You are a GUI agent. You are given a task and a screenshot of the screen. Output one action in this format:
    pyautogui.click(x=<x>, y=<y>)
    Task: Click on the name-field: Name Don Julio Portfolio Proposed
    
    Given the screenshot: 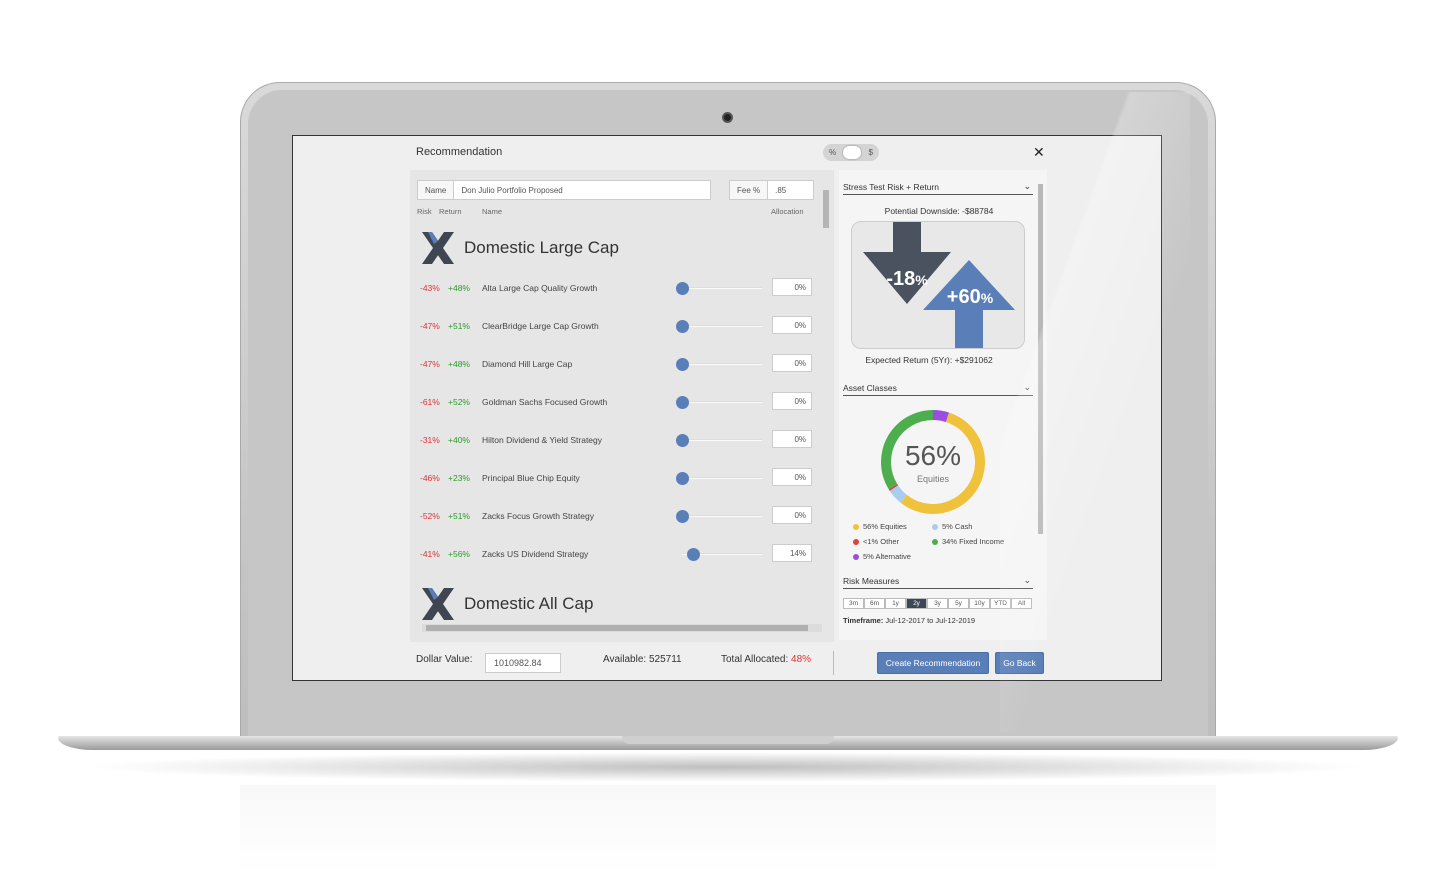 What is the action you would take?
    pyautogui.click(x=564, y=190)
    